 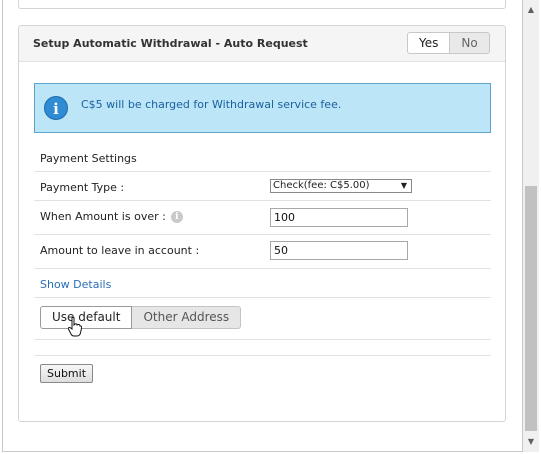 I want to click on payment-type-label: Payment Type :, so click(x=82, y=187).